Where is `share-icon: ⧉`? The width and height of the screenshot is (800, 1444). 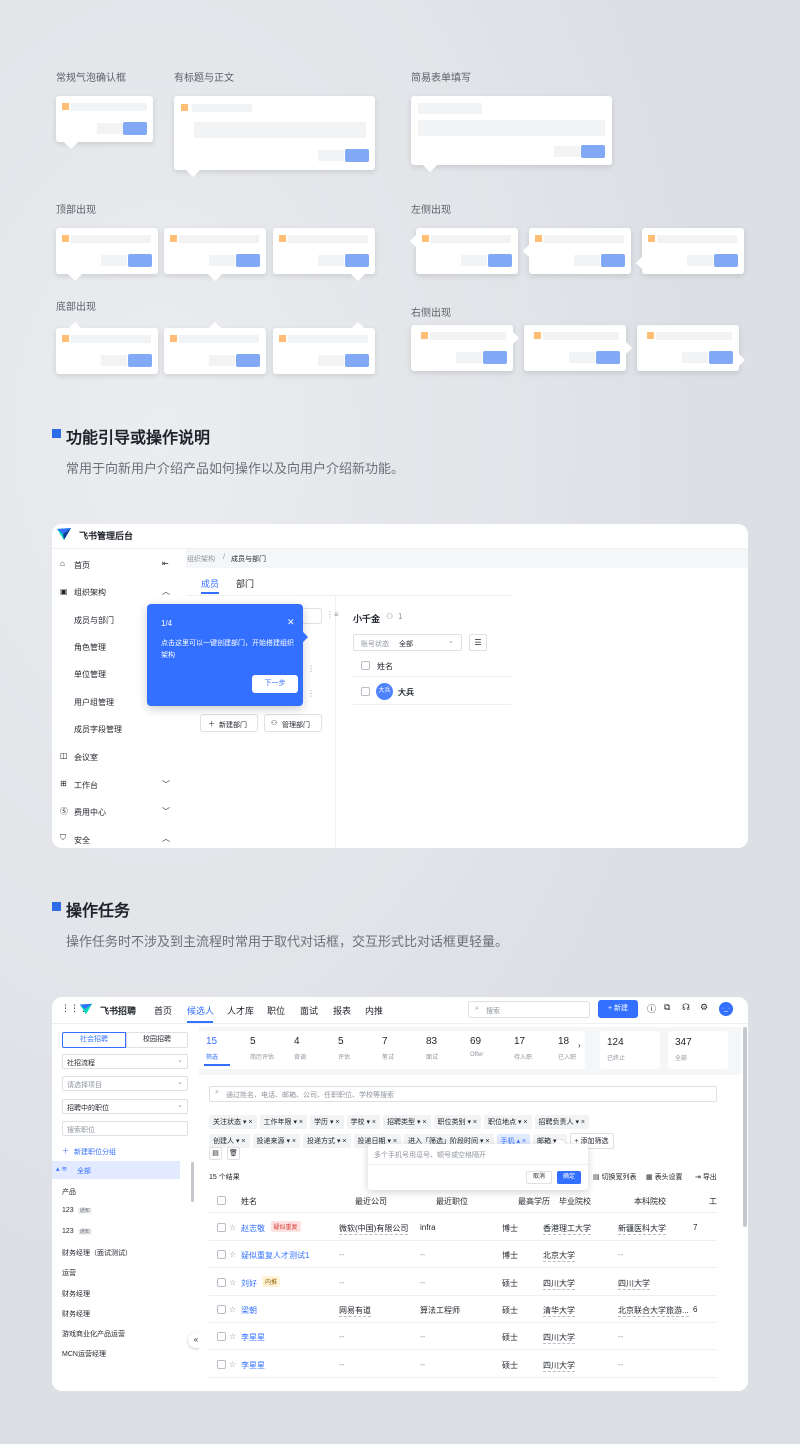
share-icon: ⧉ is located at coordinates (667, 1007).